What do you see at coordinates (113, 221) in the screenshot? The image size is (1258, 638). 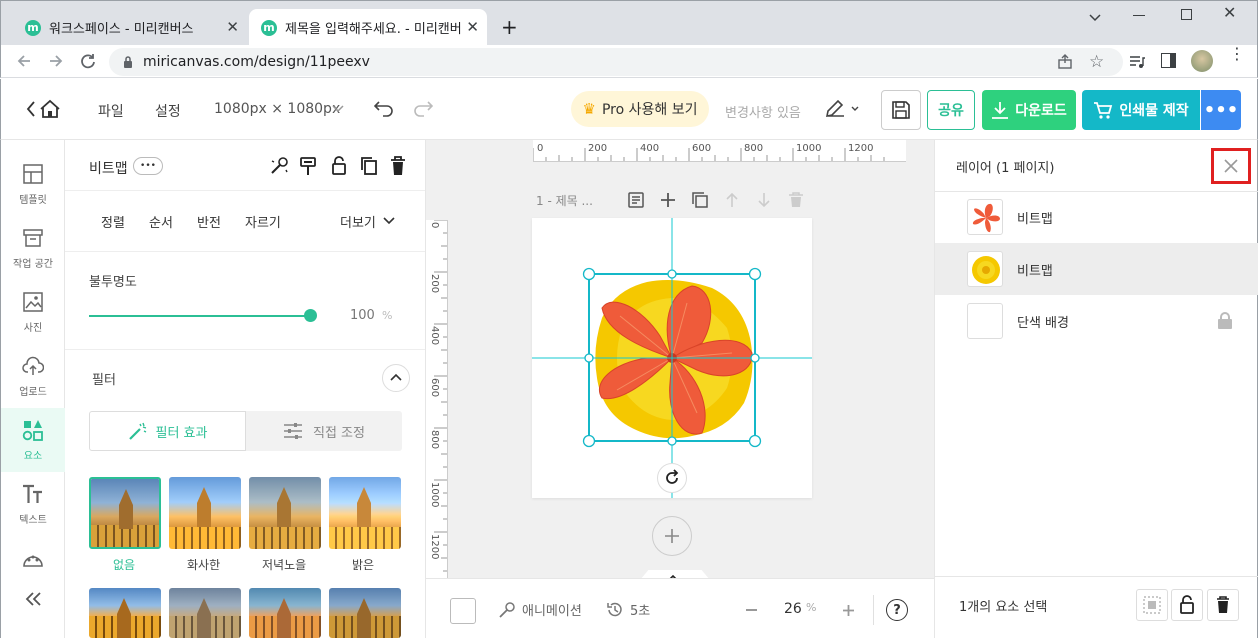 I see `menu-align: 정렬` at bounding box center [113, 221].